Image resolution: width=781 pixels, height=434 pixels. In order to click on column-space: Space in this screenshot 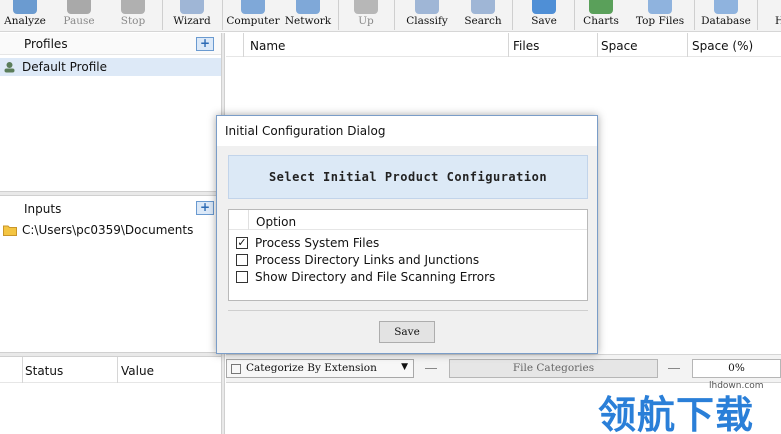, I will do `click(619, 46)`.